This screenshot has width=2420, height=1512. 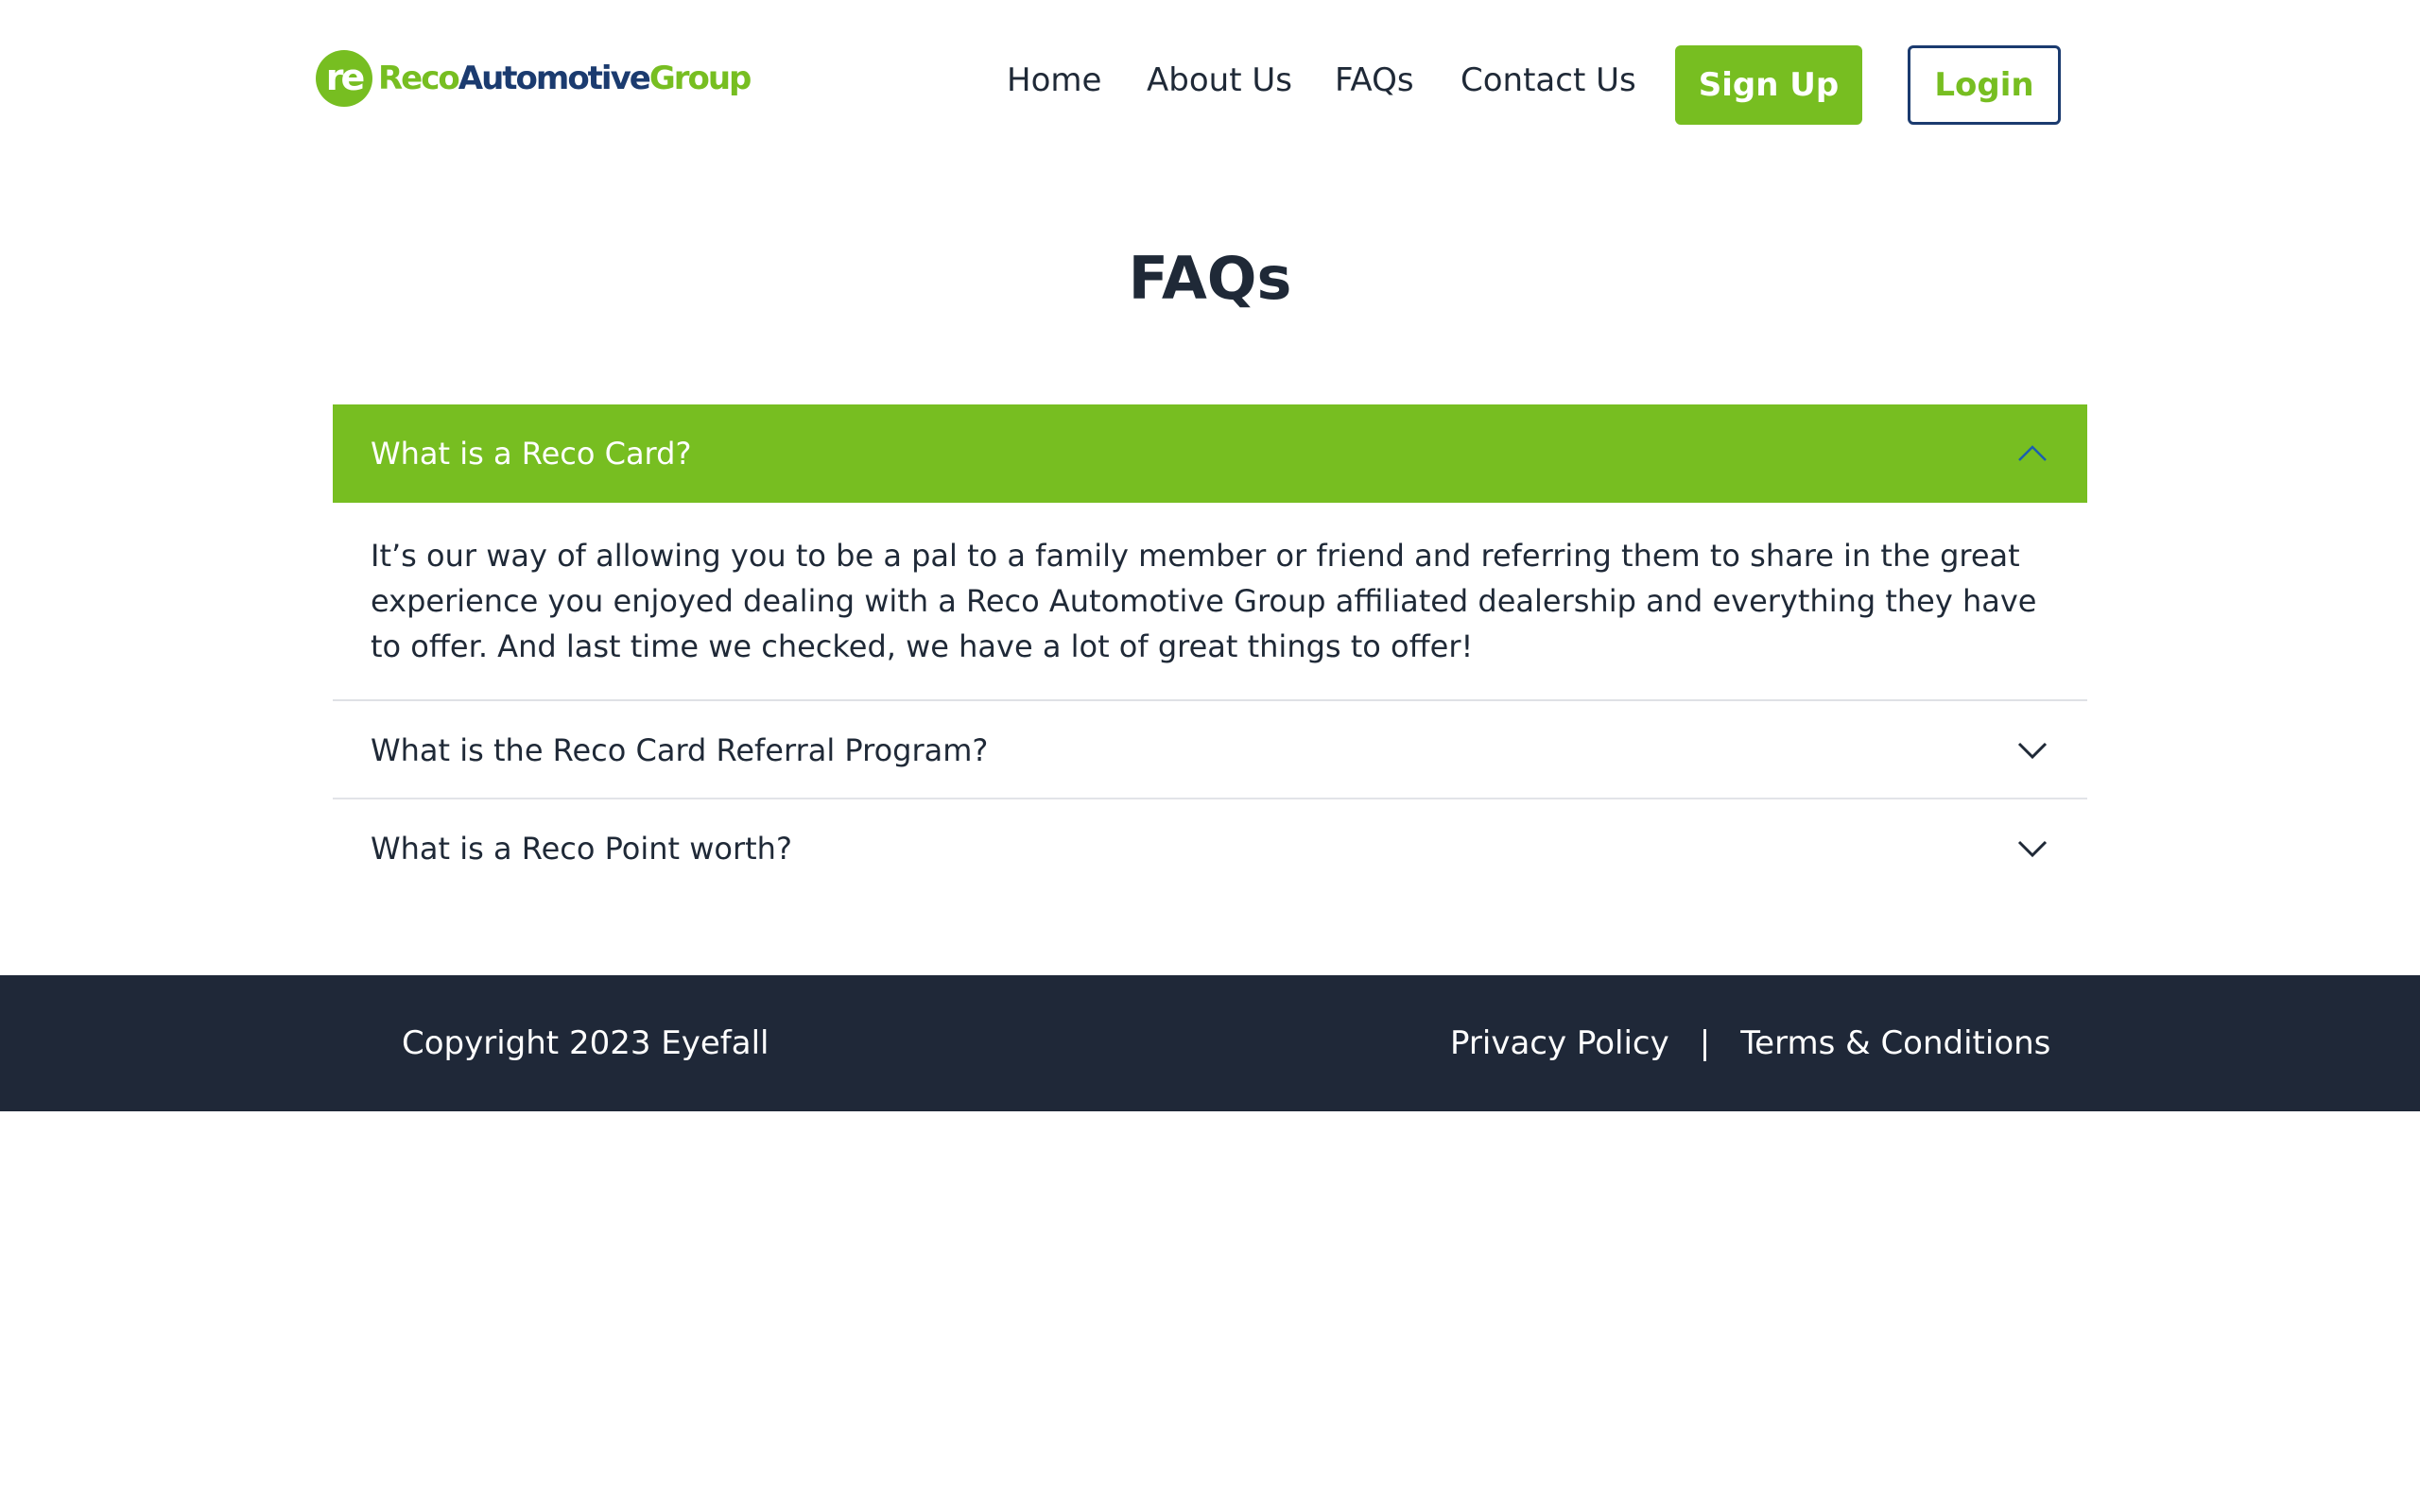 I want to click on faq-question-header: What is the Reco Card Referral Program?, so click(x=1210, y=750).